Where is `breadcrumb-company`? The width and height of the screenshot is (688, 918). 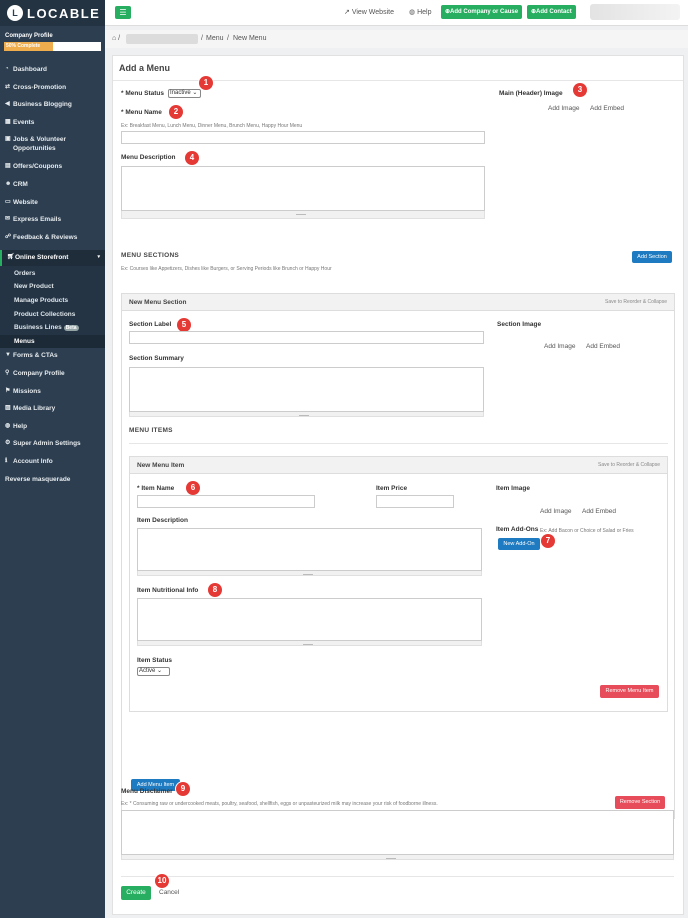
breadcrumb-company is located at coordinates (162, 39).